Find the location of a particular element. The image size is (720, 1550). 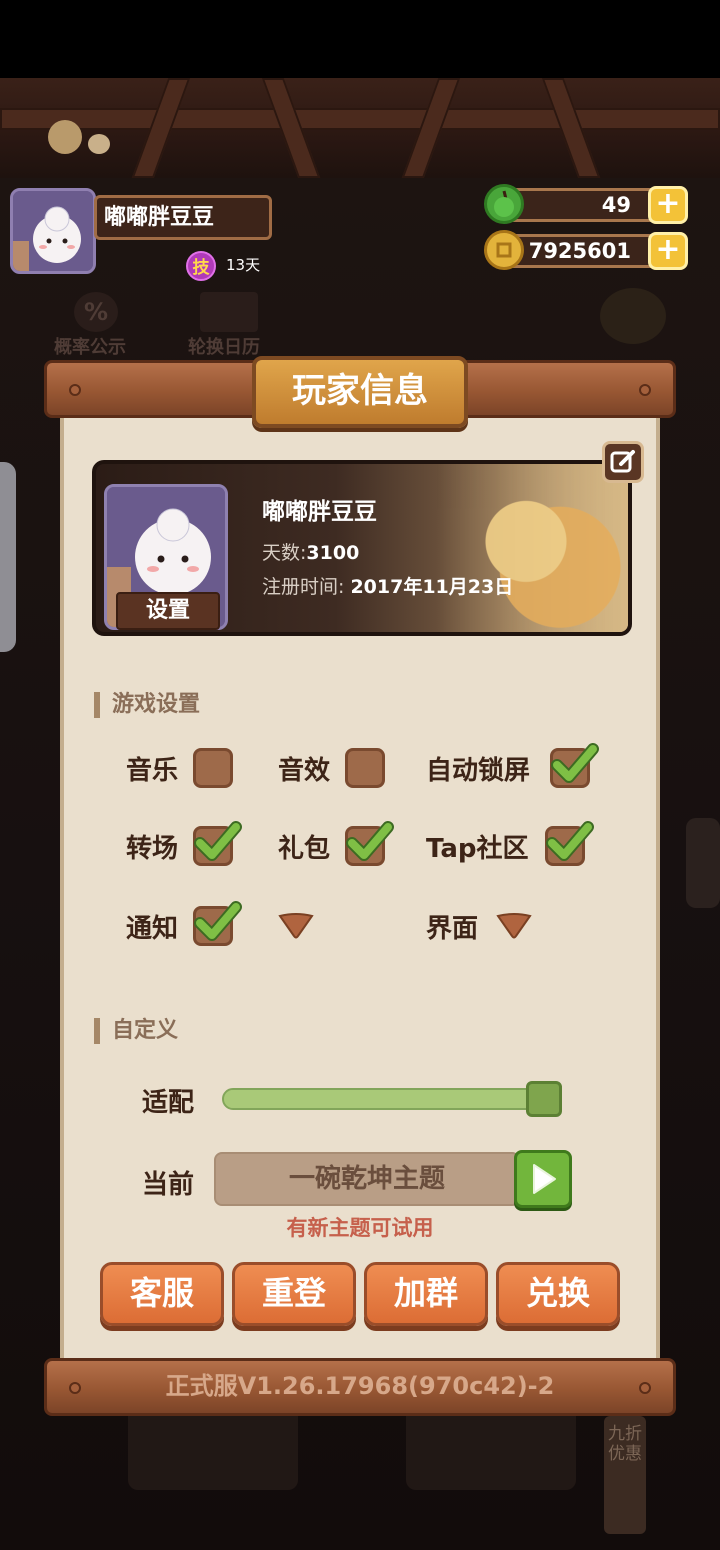

gift-pack-checkbox is located at coordinates (369, 843).